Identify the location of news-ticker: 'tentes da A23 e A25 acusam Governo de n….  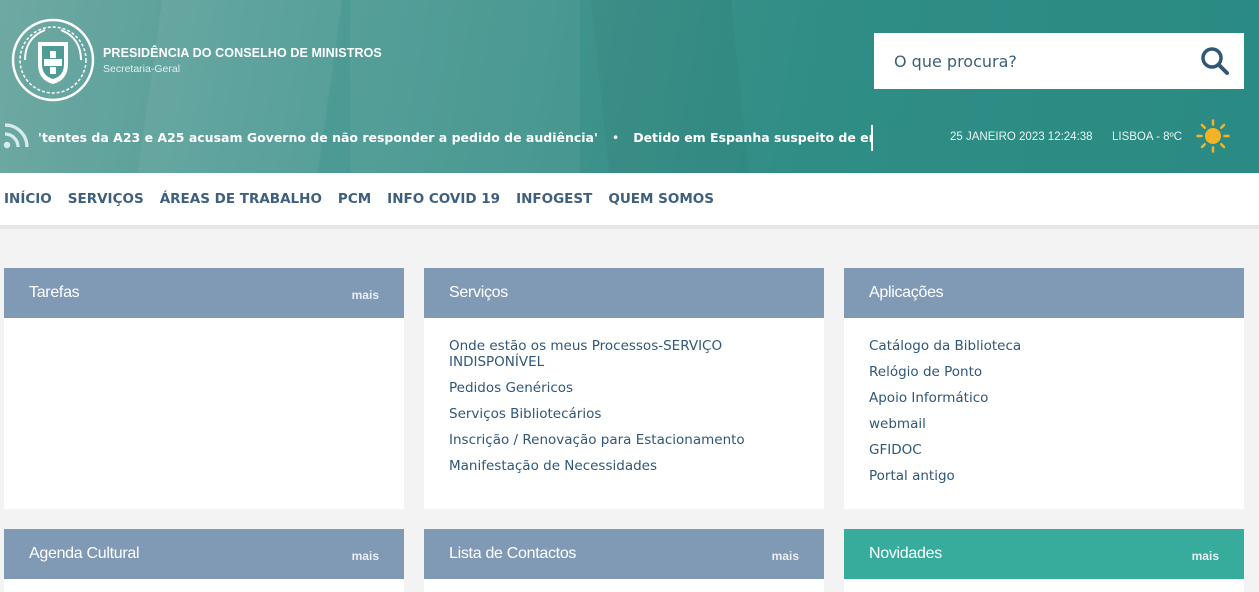
(455, 138).